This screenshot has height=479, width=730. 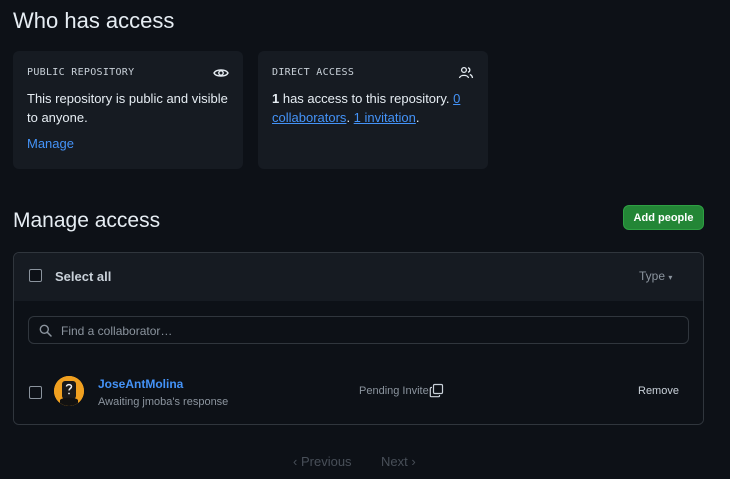 I want to click on chevron-right-icon: ›, so click(x=413, y=461).